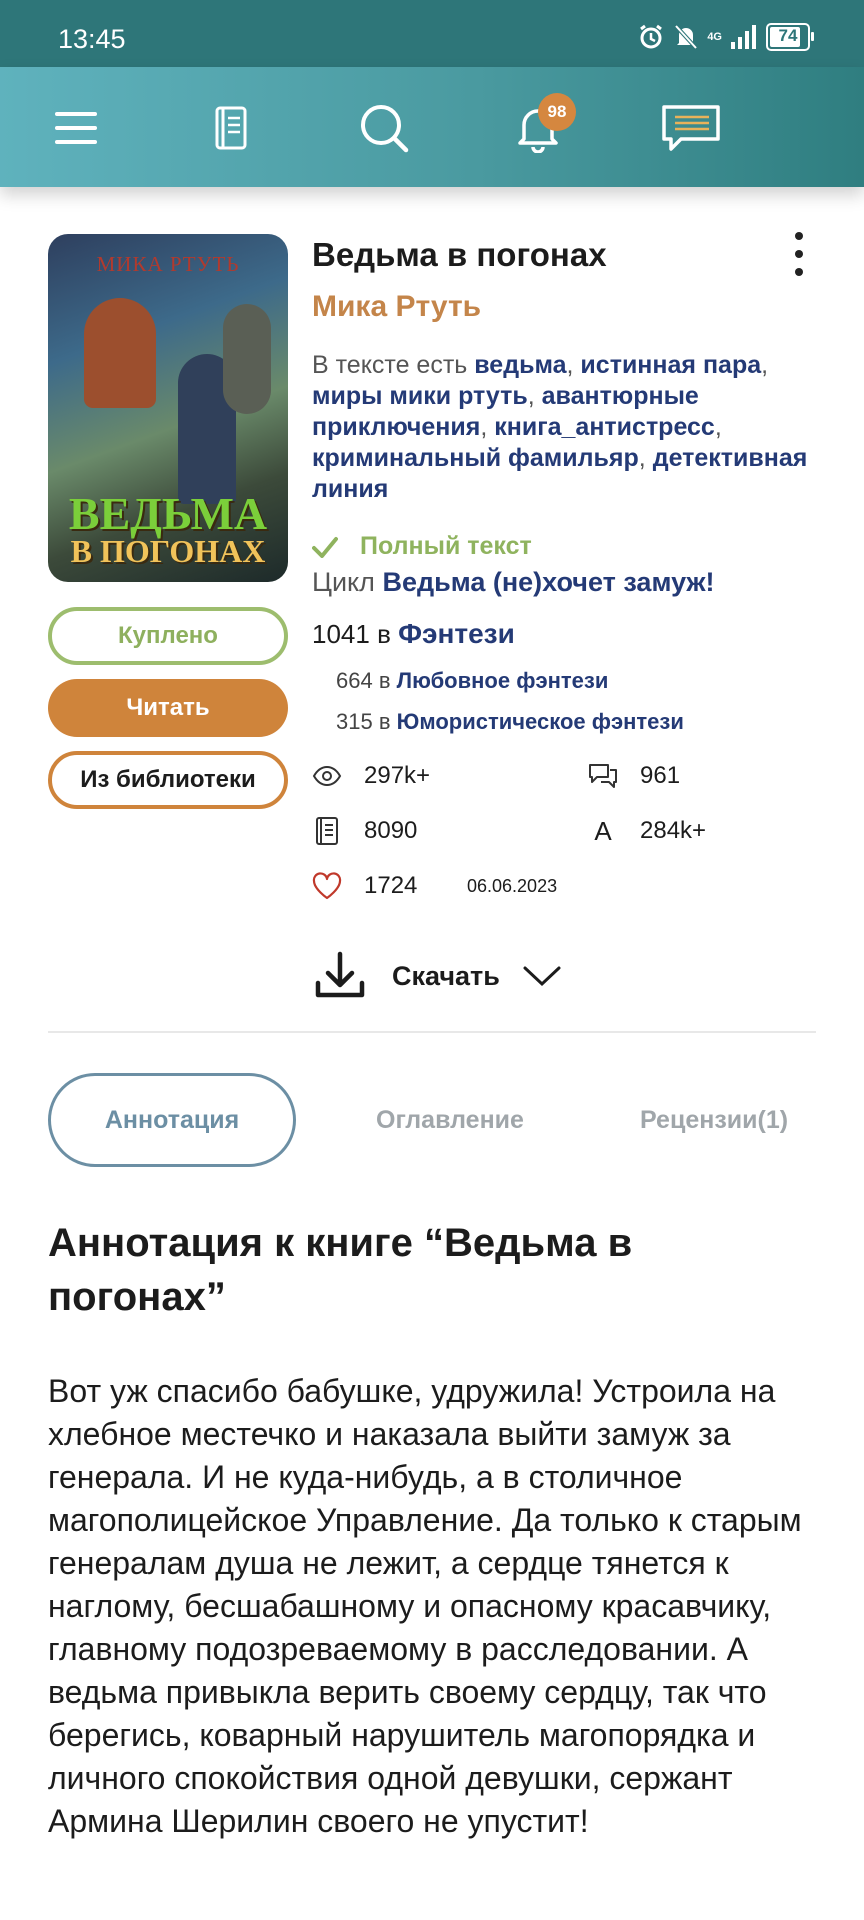 This screenshot has height=1920, width=864. I want to click on cover-art-witch, so click(120, 353).